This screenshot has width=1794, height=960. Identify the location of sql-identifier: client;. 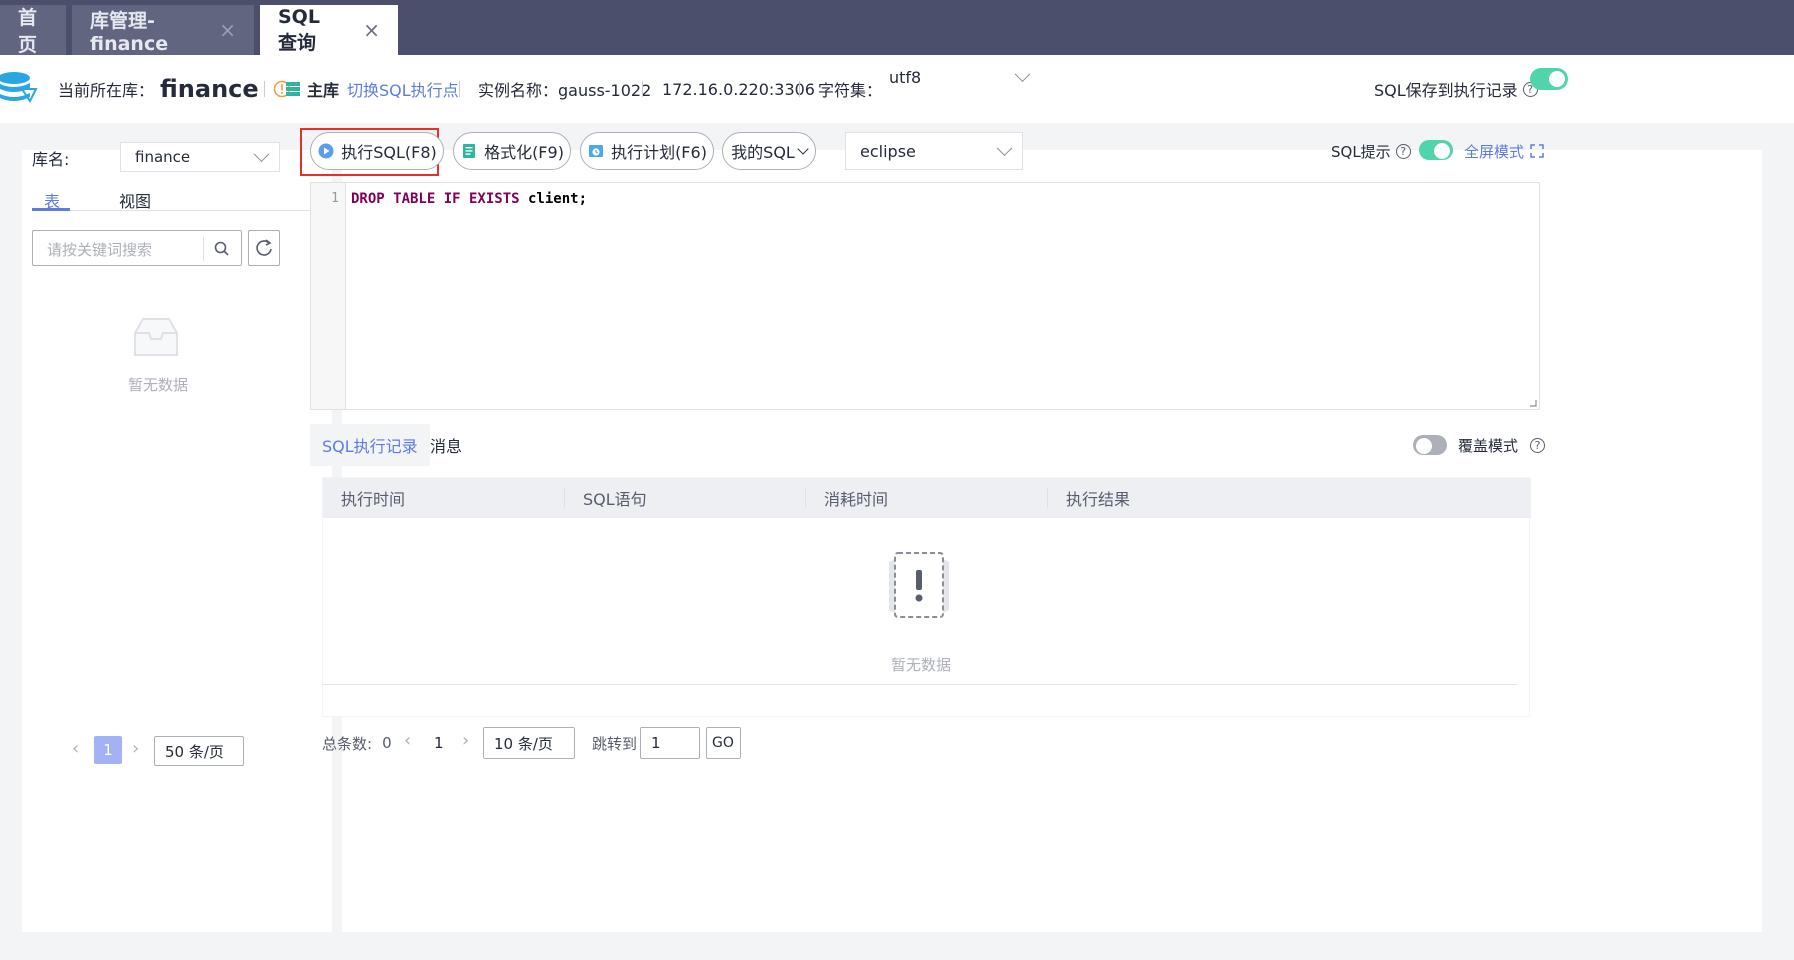
(553, 199).